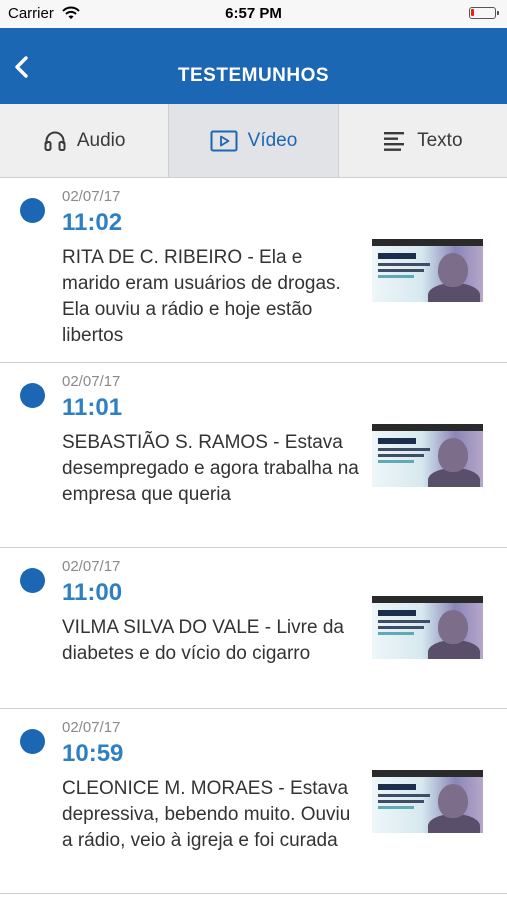 The image size is (507, 900). Describe the element at coordinates (92, 592) in the screenshot. I see `item-time: 11:00` at that location.